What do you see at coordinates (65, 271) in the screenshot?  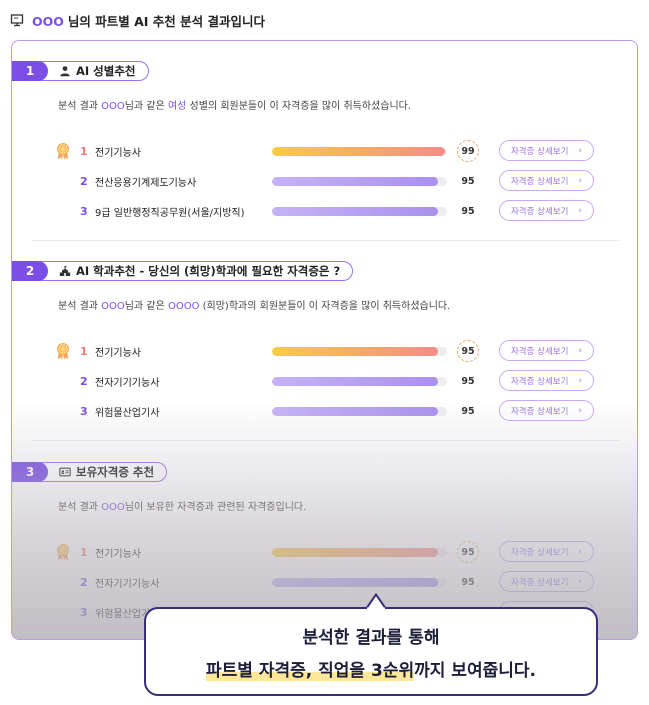 I see `school-icon` at bounding box center [65, 271].